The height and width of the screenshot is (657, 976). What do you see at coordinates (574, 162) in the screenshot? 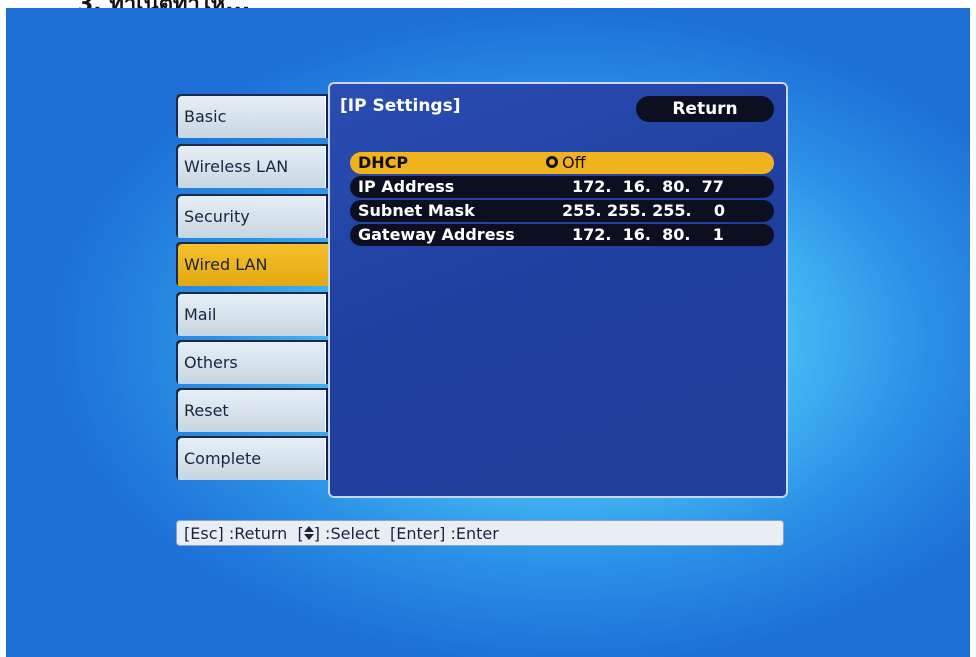
I see `setting-value: Off` at bounding box center [574, 162].